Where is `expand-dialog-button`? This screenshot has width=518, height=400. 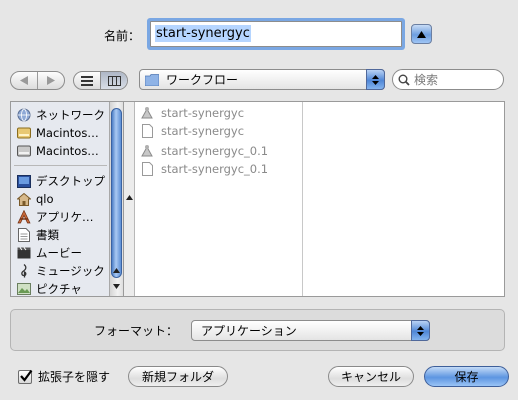 expand-dialog-button is located at coordinates (421, 34).